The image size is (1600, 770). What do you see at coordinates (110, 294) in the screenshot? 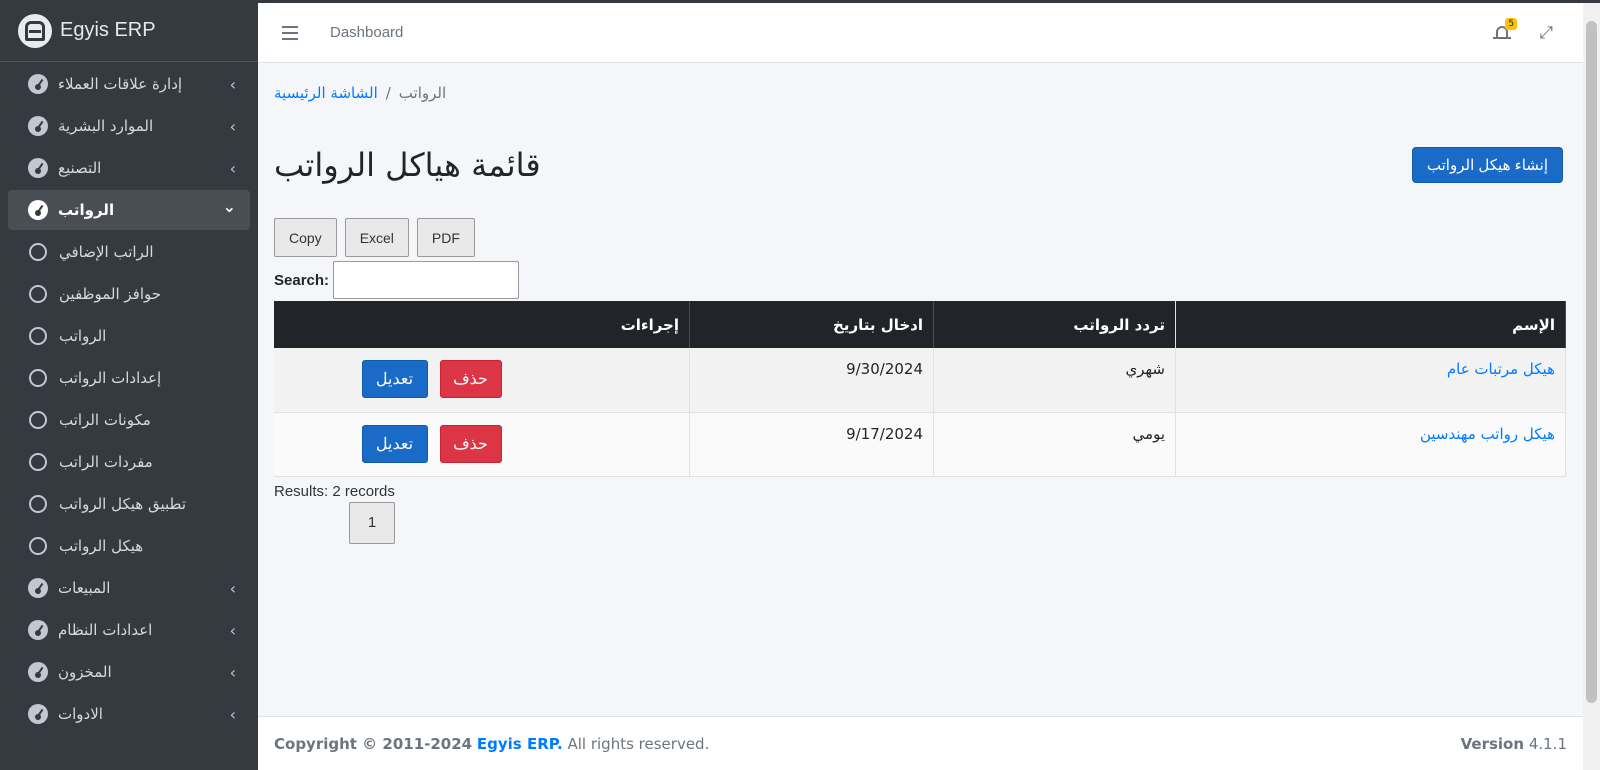
I see `sidebar-item-label: حوافز الموظفين` at bounding box center [110, 294].